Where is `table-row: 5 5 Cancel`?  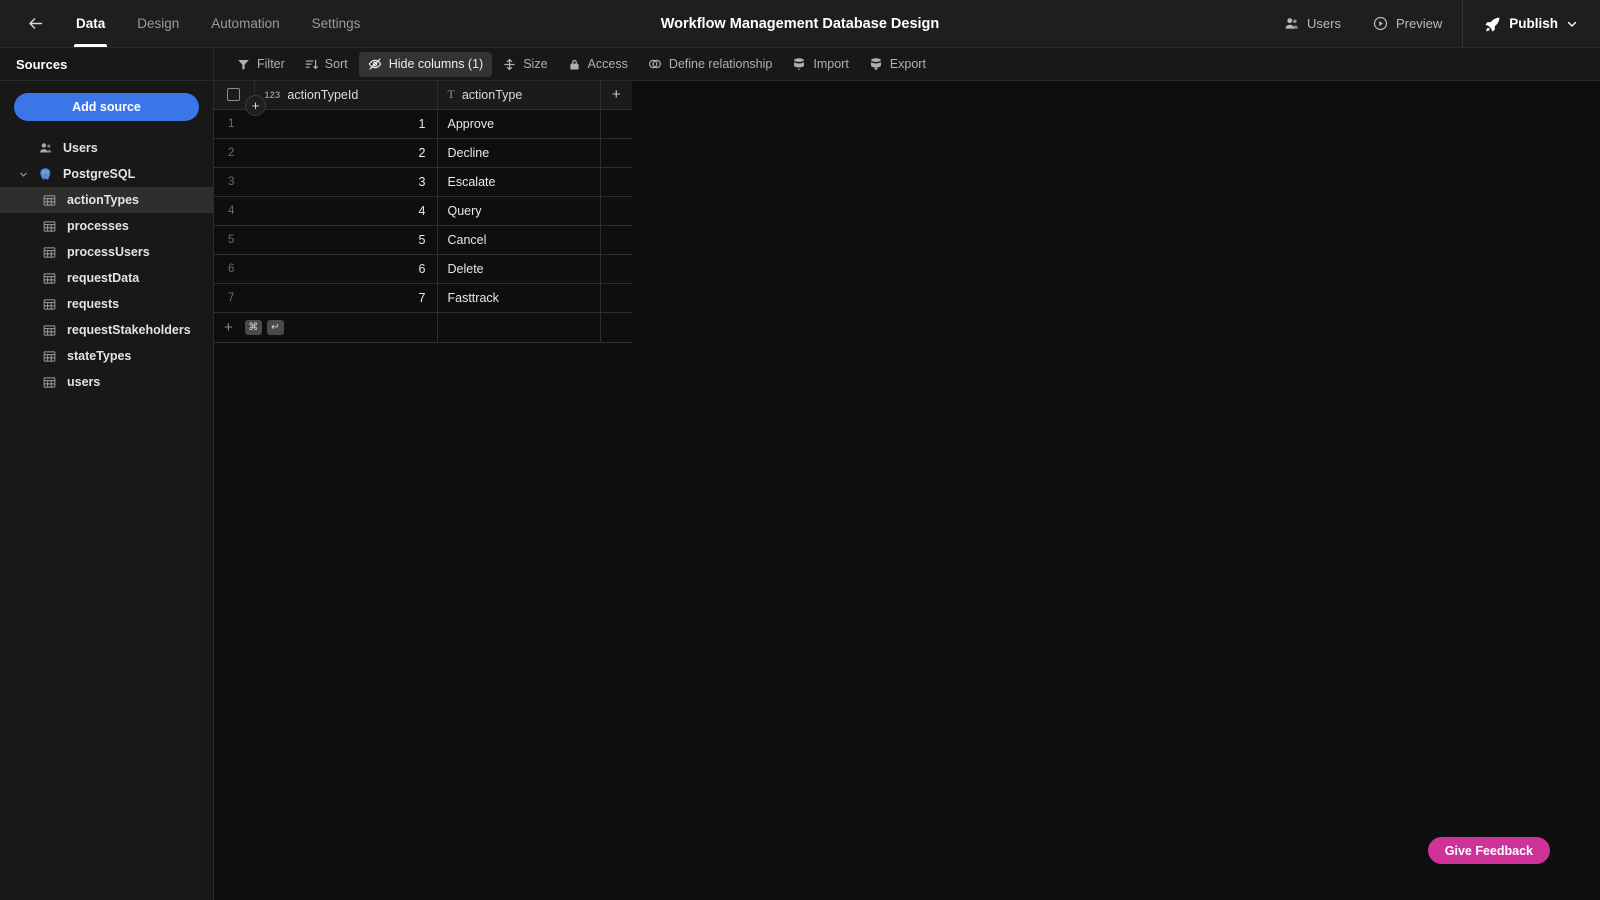 table-row: 5 5 Cancel is located at coordinates (423, 240).